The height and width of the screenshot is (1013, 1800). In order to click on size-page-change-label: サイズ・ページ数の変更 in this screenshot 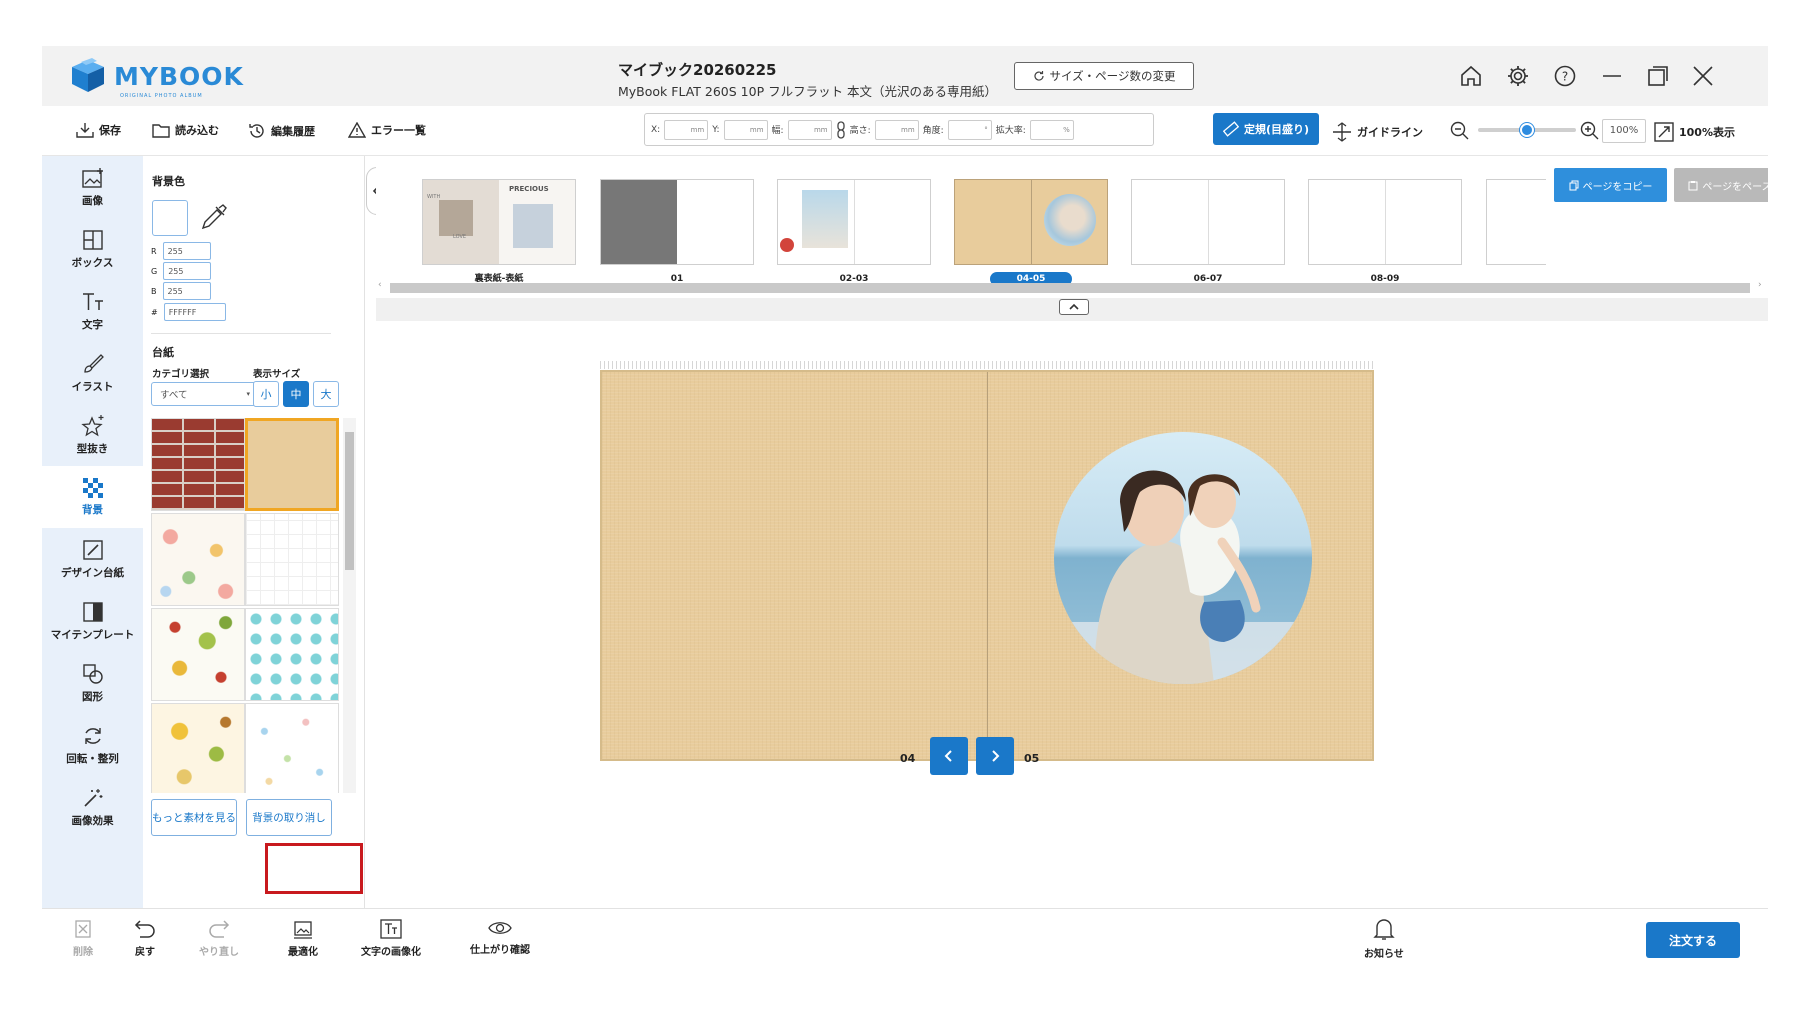, I will do `click(1112, 76)`.